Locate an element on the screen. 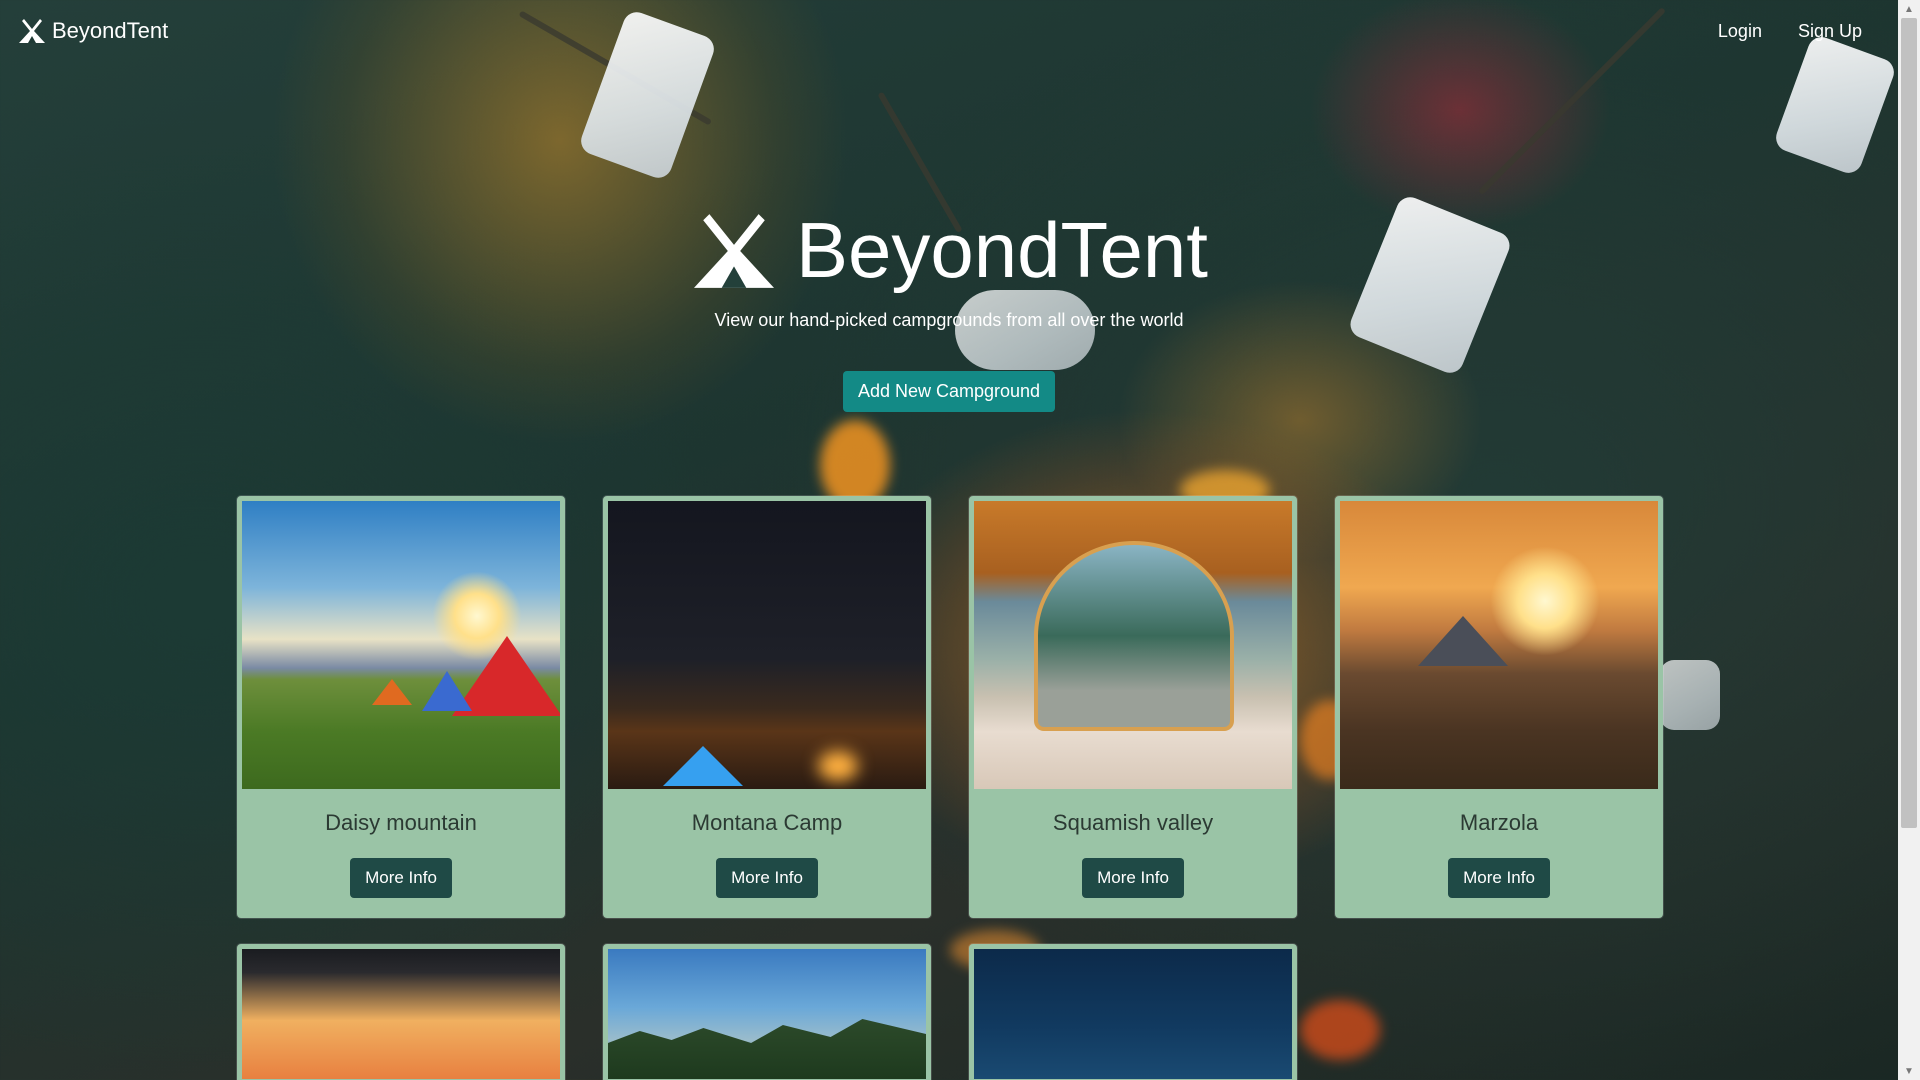  hero-title: BeyondTent is located at coordinates (949, 250).